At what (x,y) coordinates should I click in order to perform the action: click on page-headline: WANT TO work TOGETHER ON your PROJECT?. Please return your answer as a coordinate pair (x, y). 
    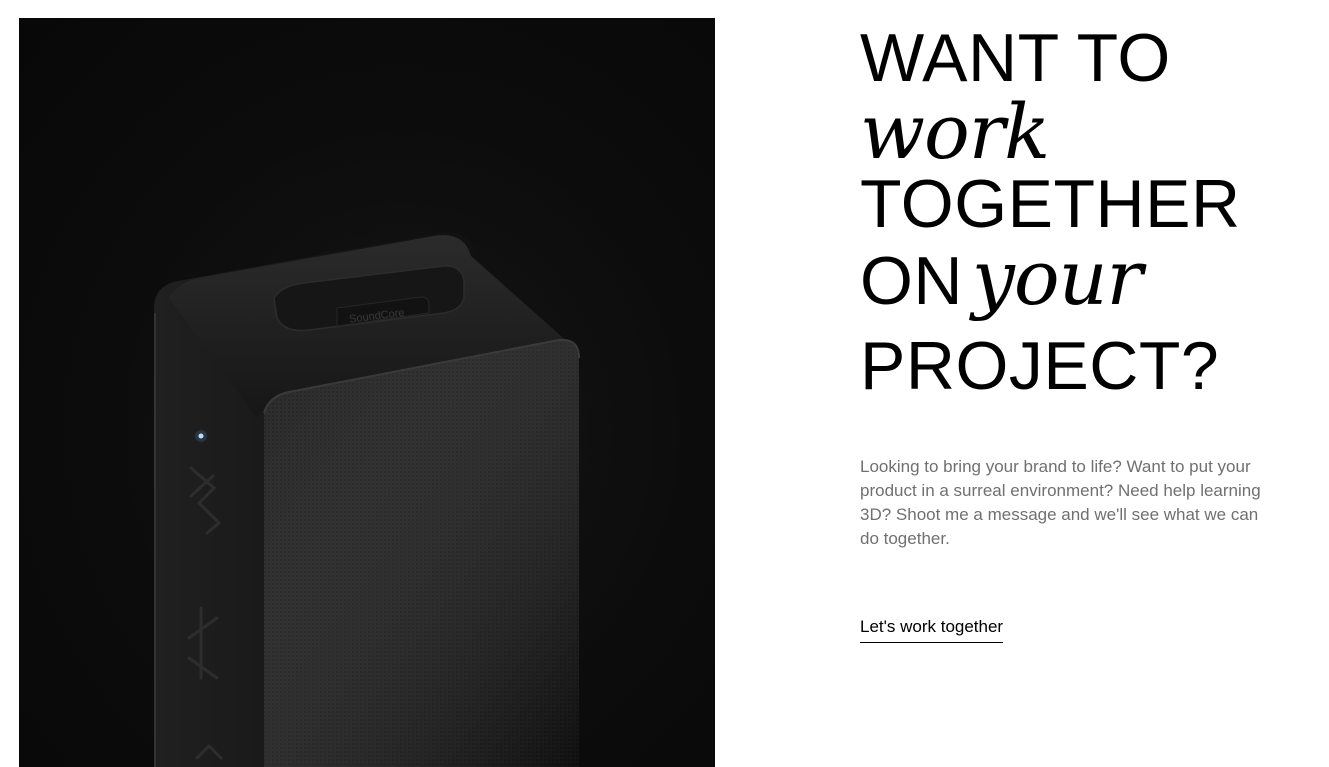
    Looking at the image, I should click on (1050, 212).